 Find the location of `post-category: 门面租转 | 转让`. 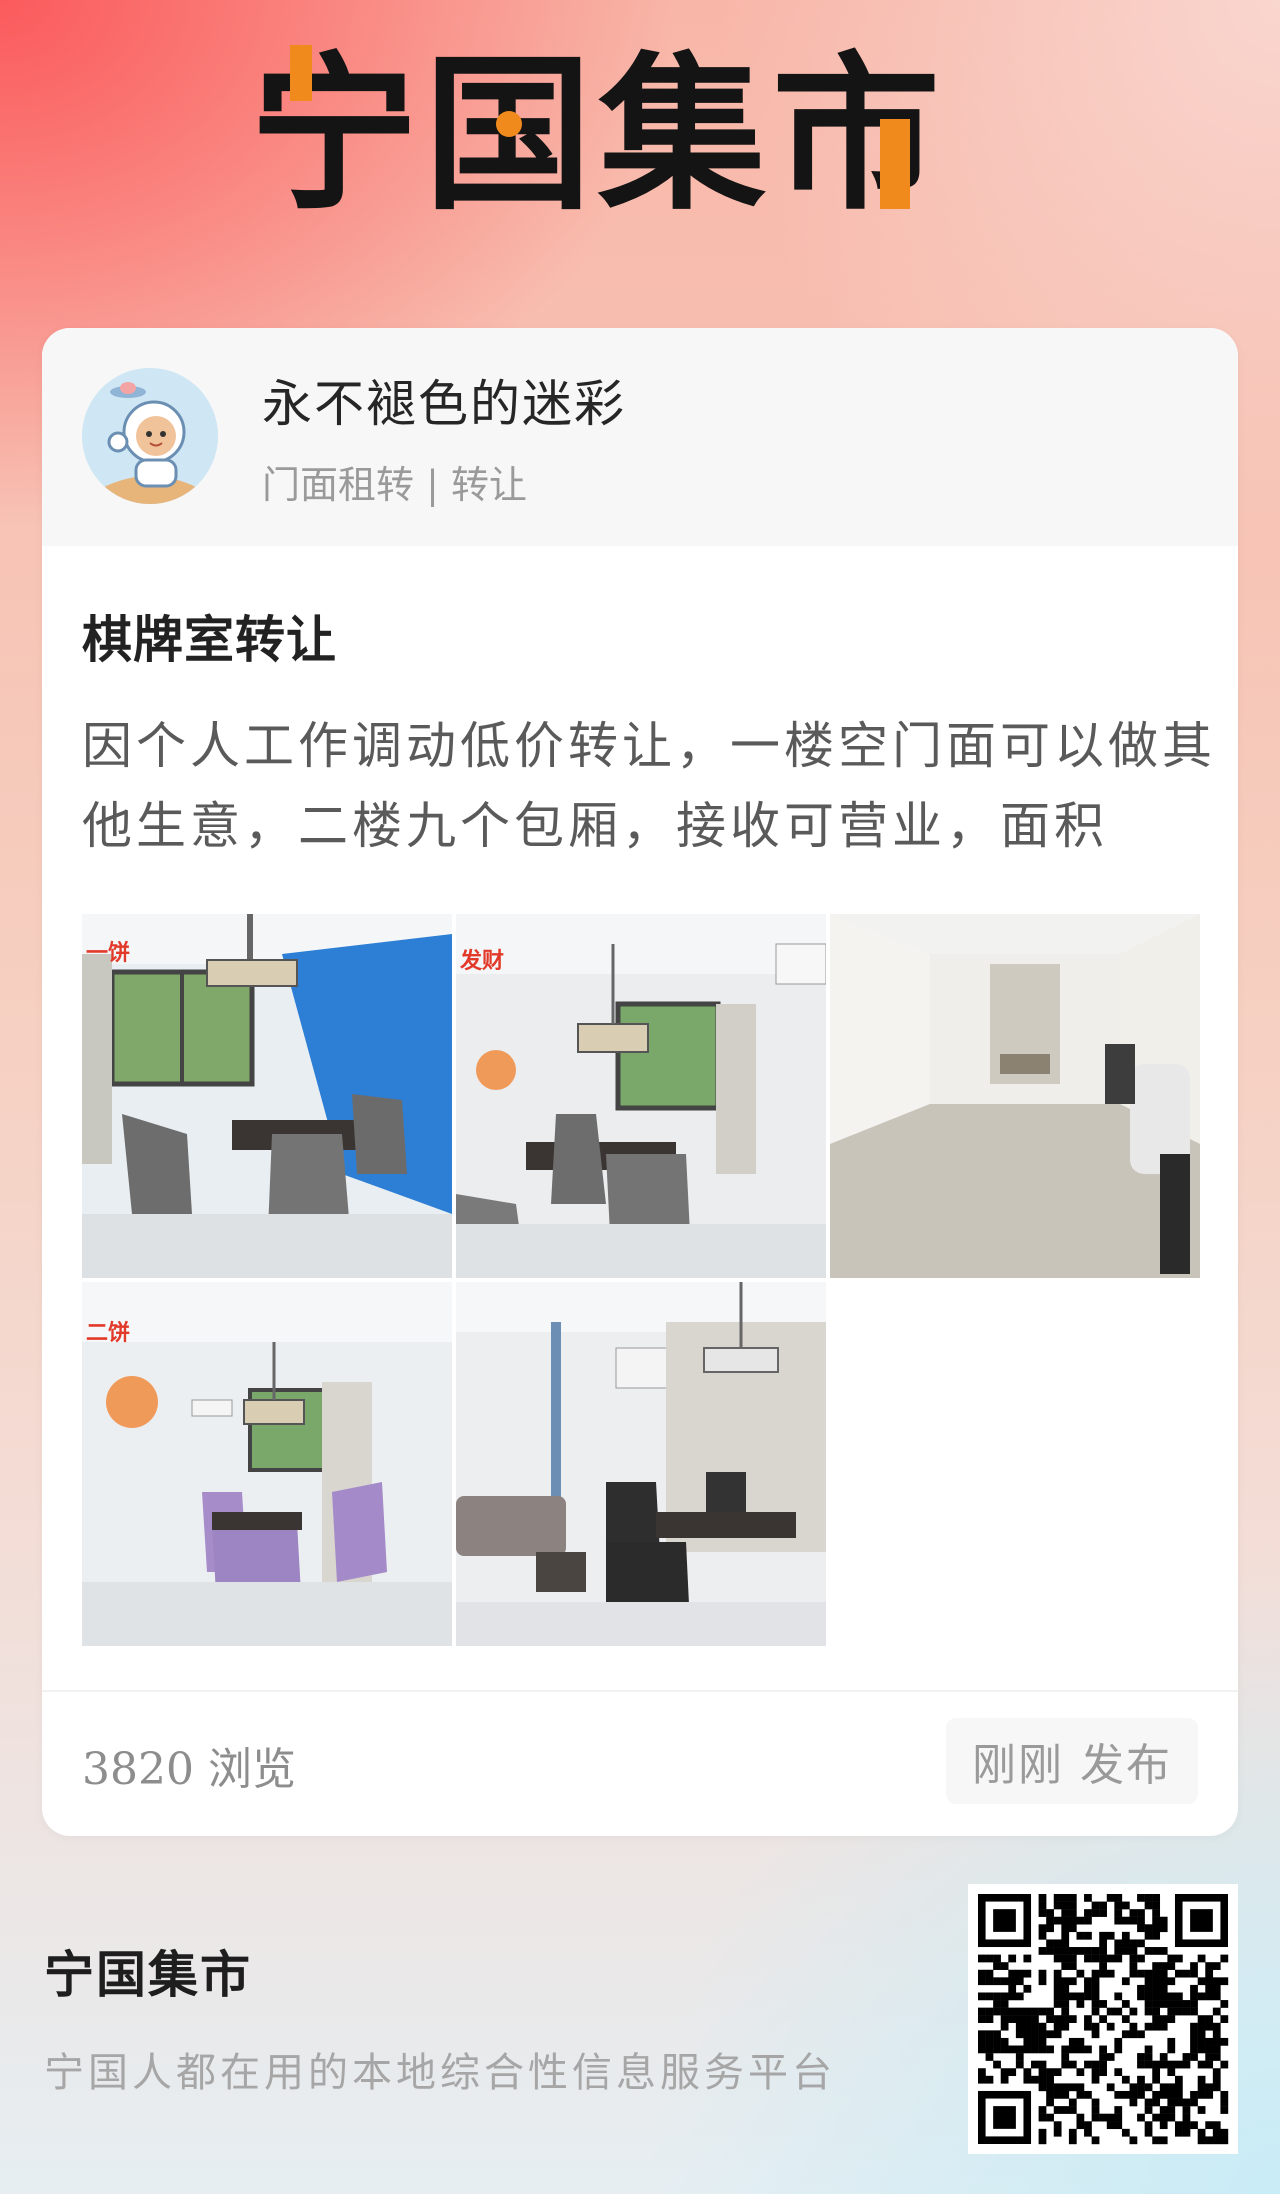

post-category: 门面租转 | 转让 is located at coordinates (394, 485).